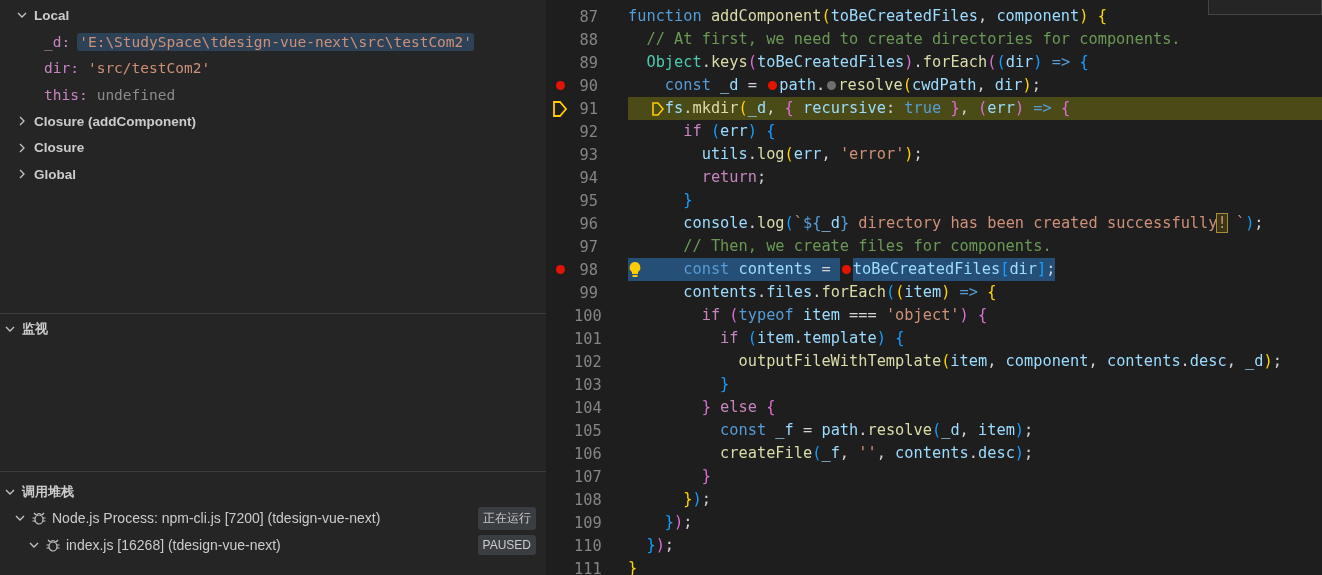  I want to click on lightbulb-icon, so click(635, 269).